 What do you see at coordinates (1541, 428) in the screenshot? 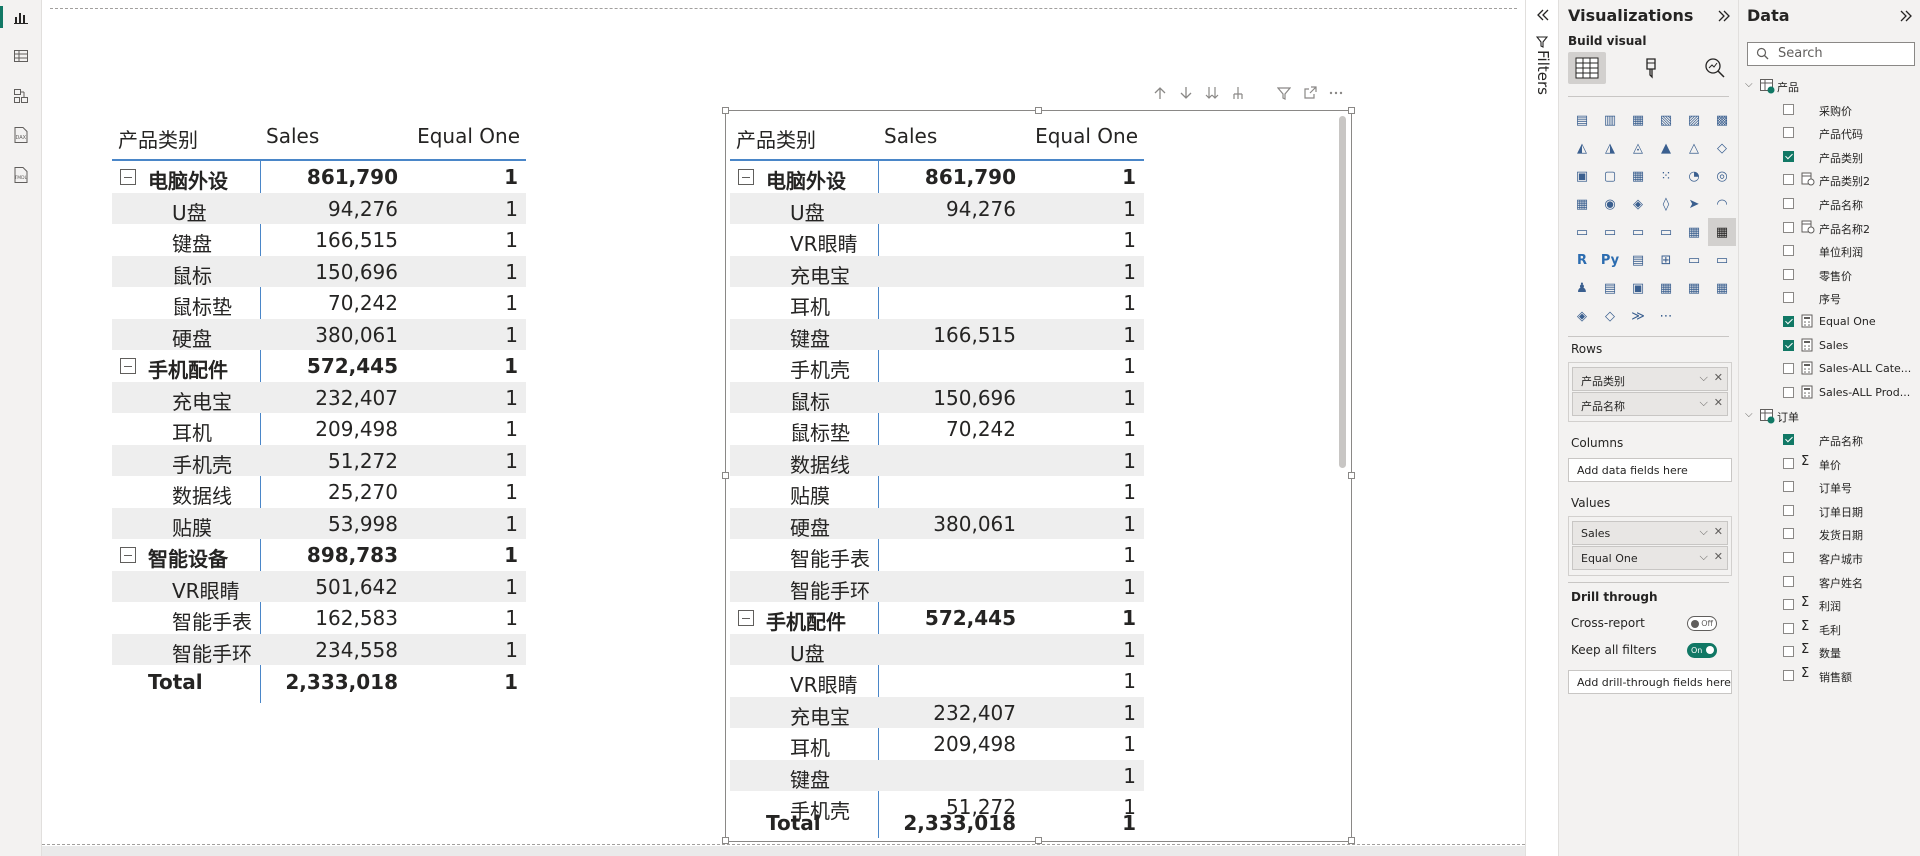
I see `filters-pane-collapsed: Filters` at bounding box center [1541, 428].